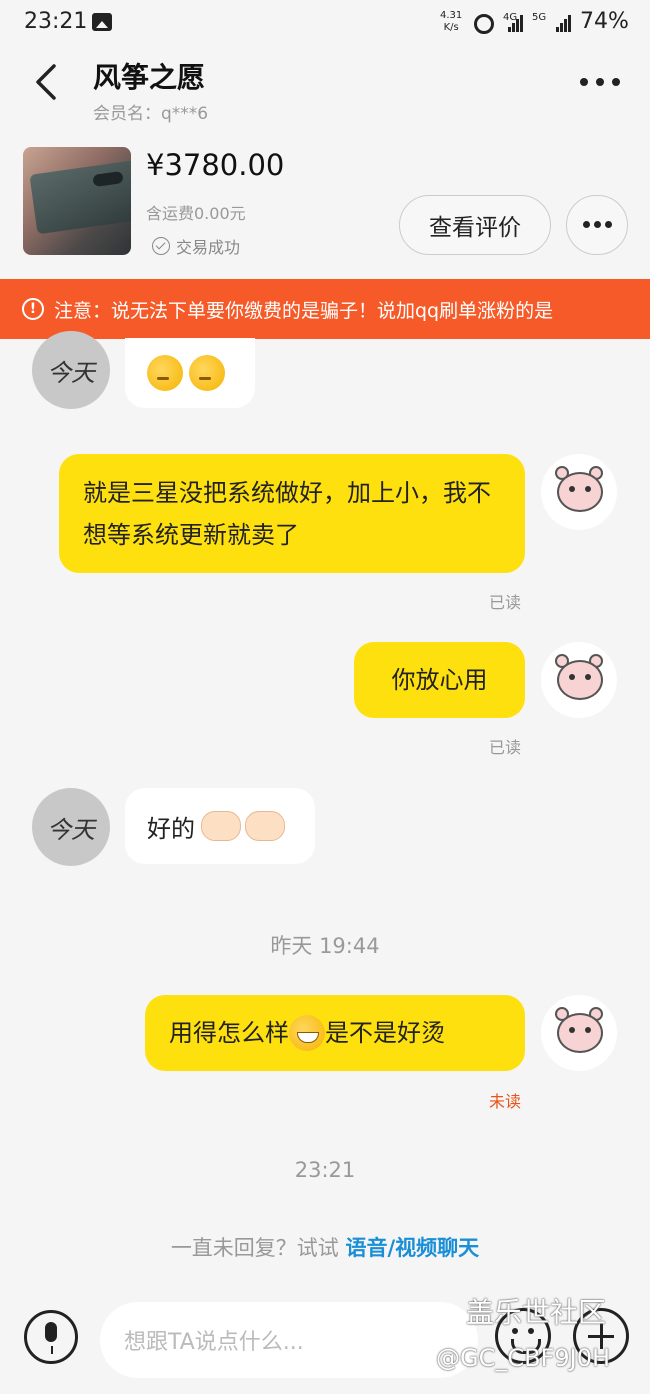 This screenshot has height=1394, width=650. I want to click on image-notification-icon, so click(102, 22).